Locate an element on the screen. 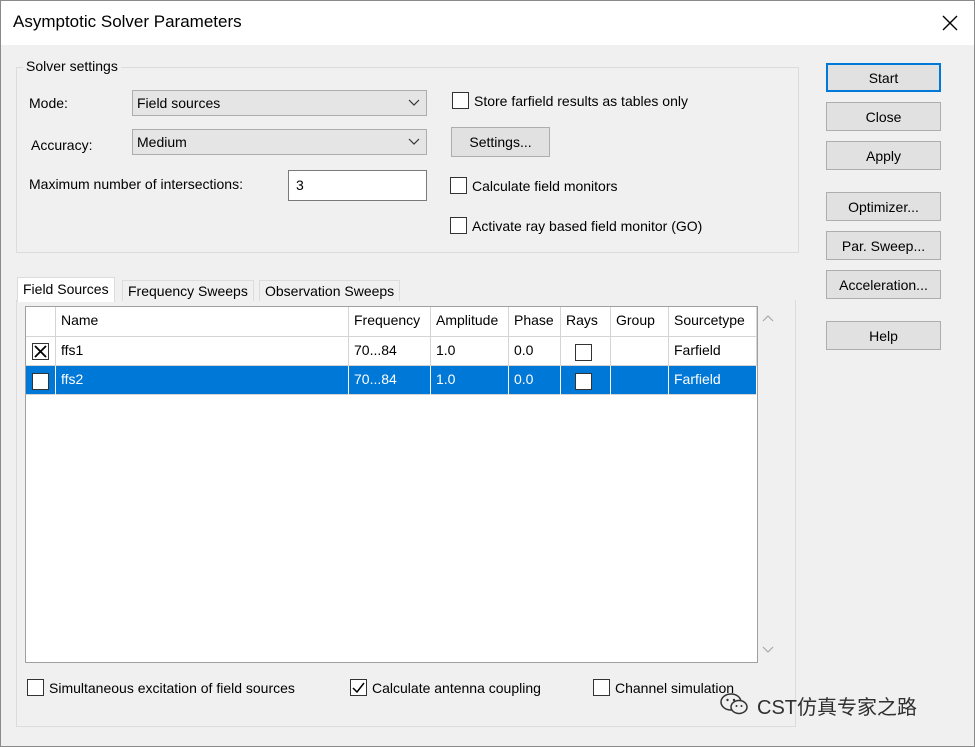 The width and height of the screenshot is (975, 747). column-header-amplitude: Amplitude is located at coordinates (470, 322).